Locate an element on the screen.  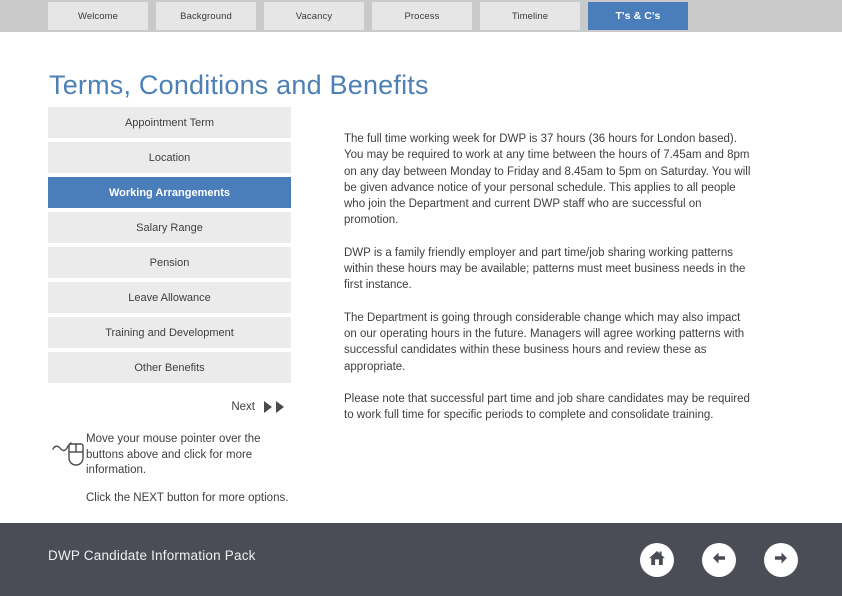
footer-title: DWP Candidate Information Pack is located at coordinates (152, 555).